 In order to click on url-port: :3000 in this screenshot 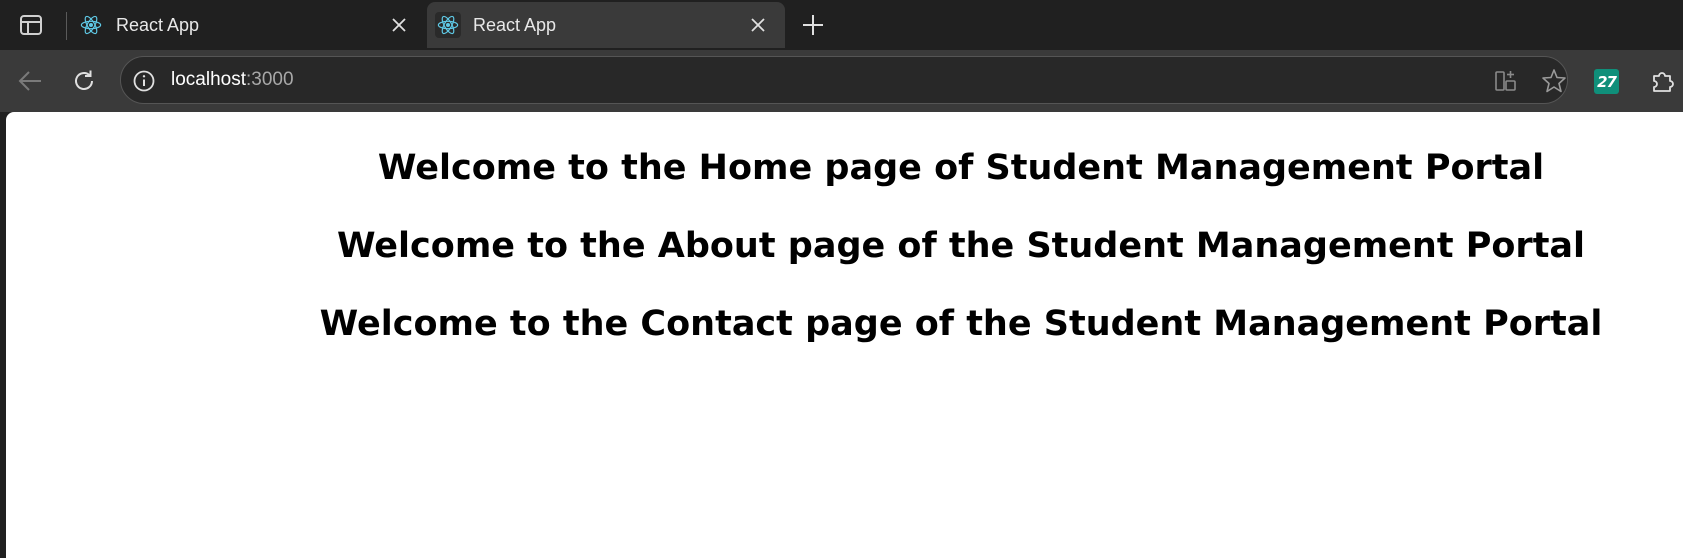, I will do `click(270, 79)`.